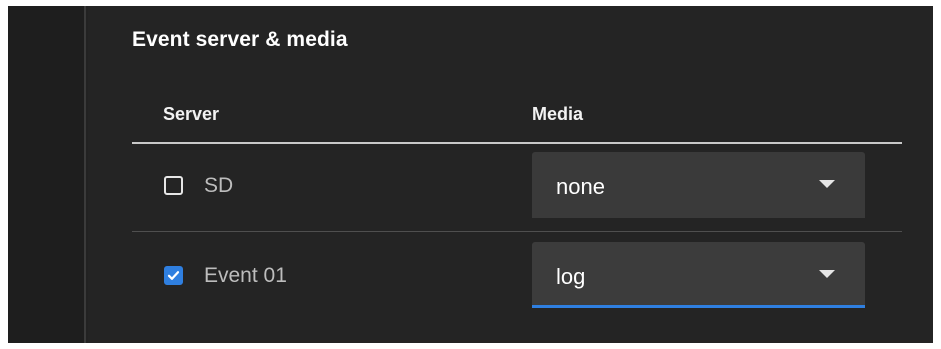  I want to click on event-01-media-select: log, so click(698, 275).